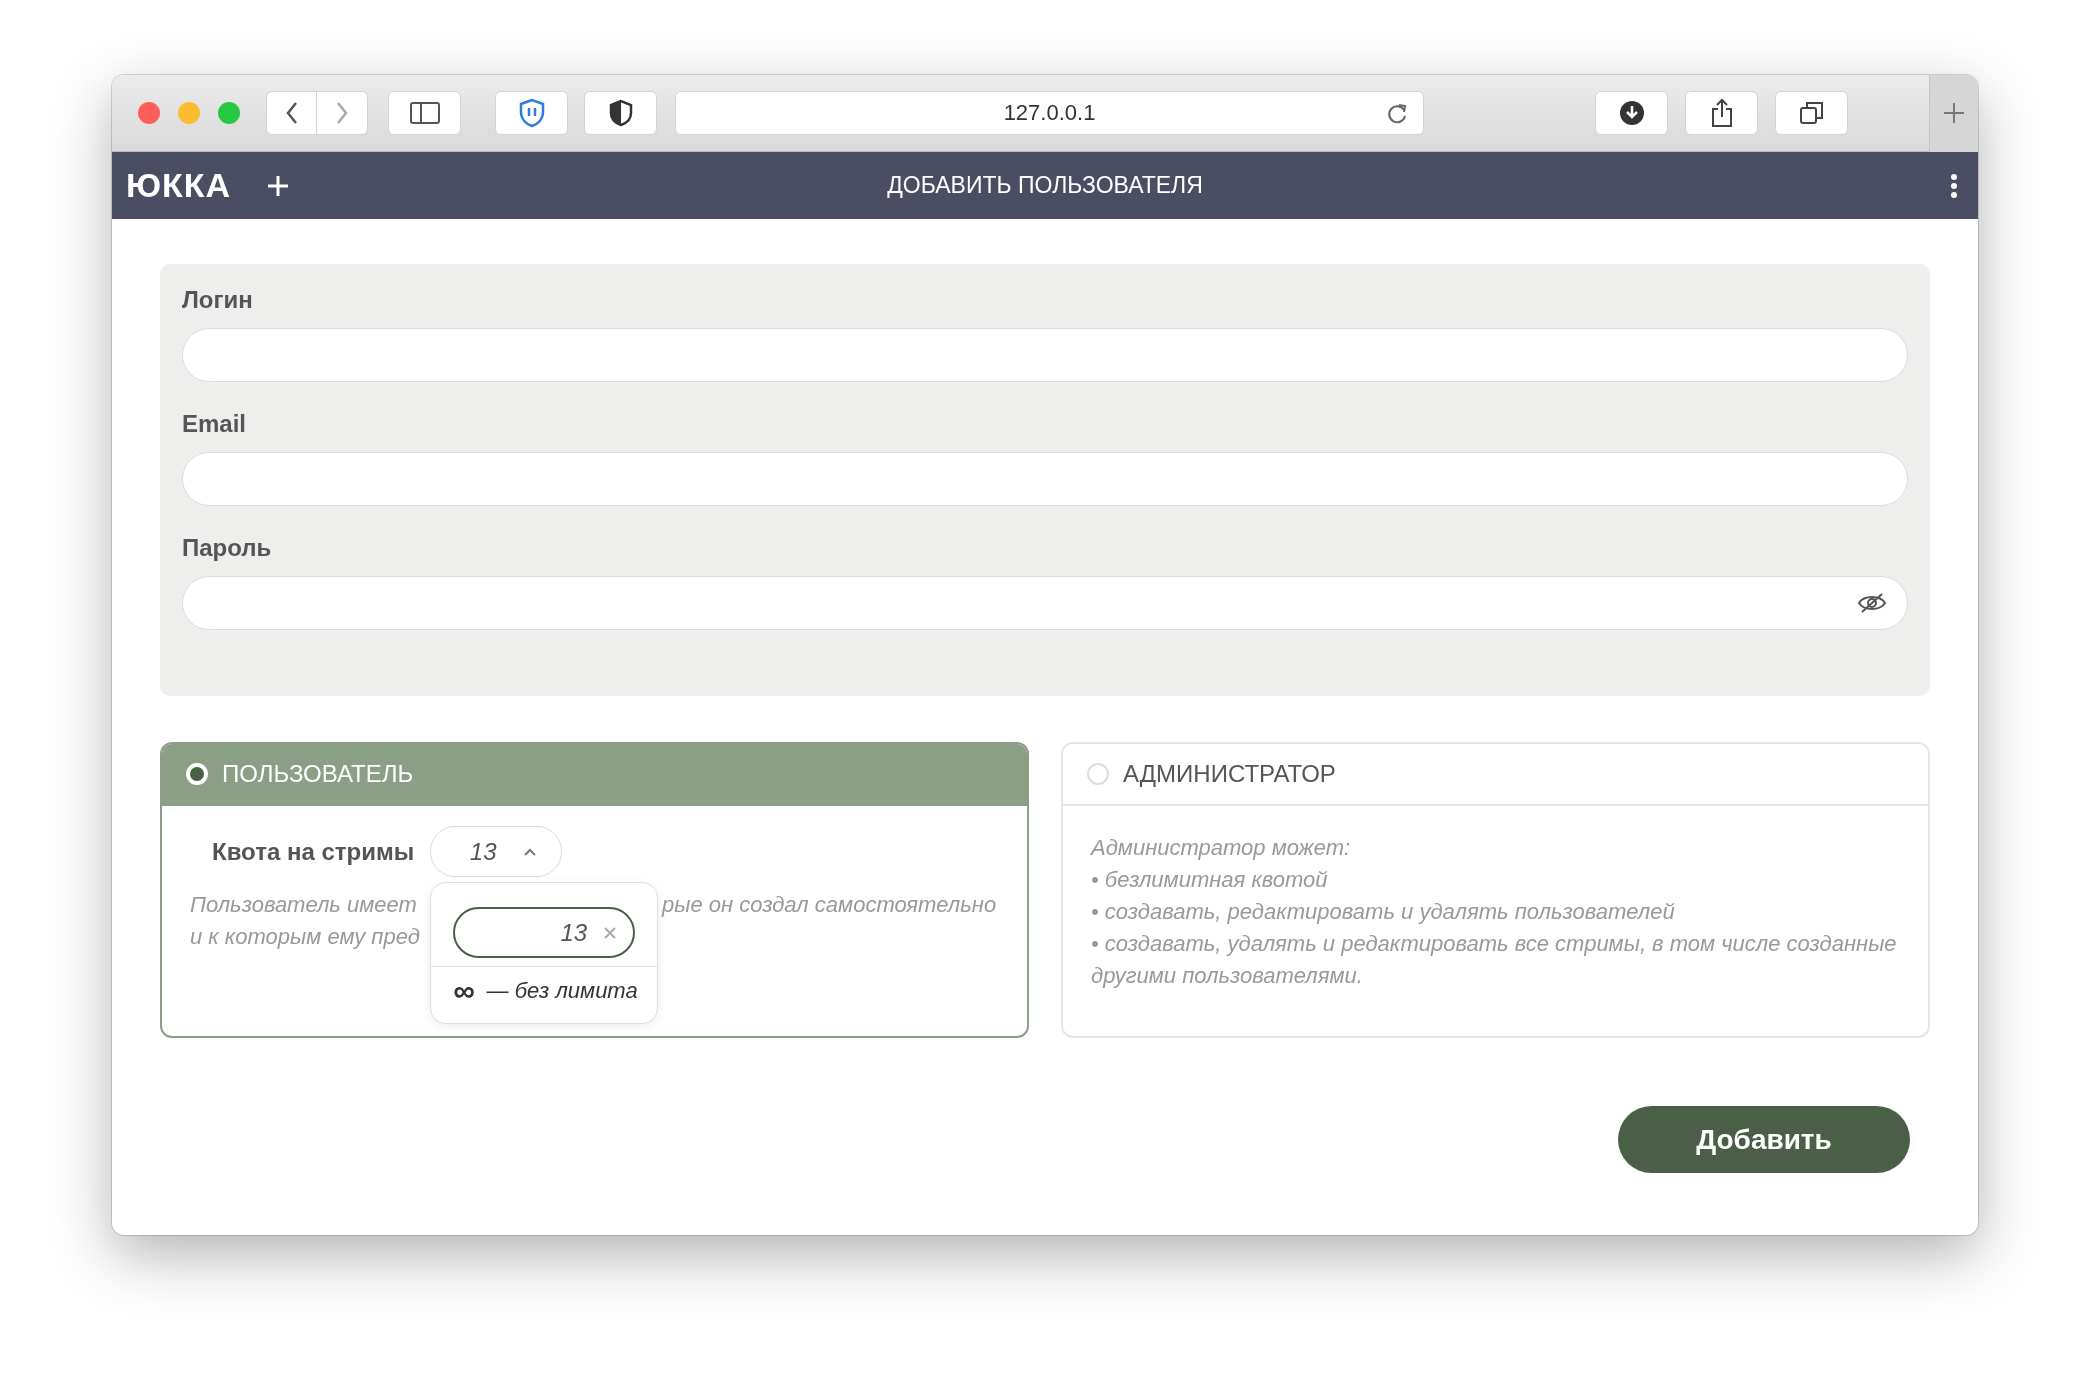 The width and height of the screenshot is (2090, 1384). I want to click on permission-item: • создавать, удалять и редактировать все стримы, в том числе созданные другими пользователями., so click(1494, 960).